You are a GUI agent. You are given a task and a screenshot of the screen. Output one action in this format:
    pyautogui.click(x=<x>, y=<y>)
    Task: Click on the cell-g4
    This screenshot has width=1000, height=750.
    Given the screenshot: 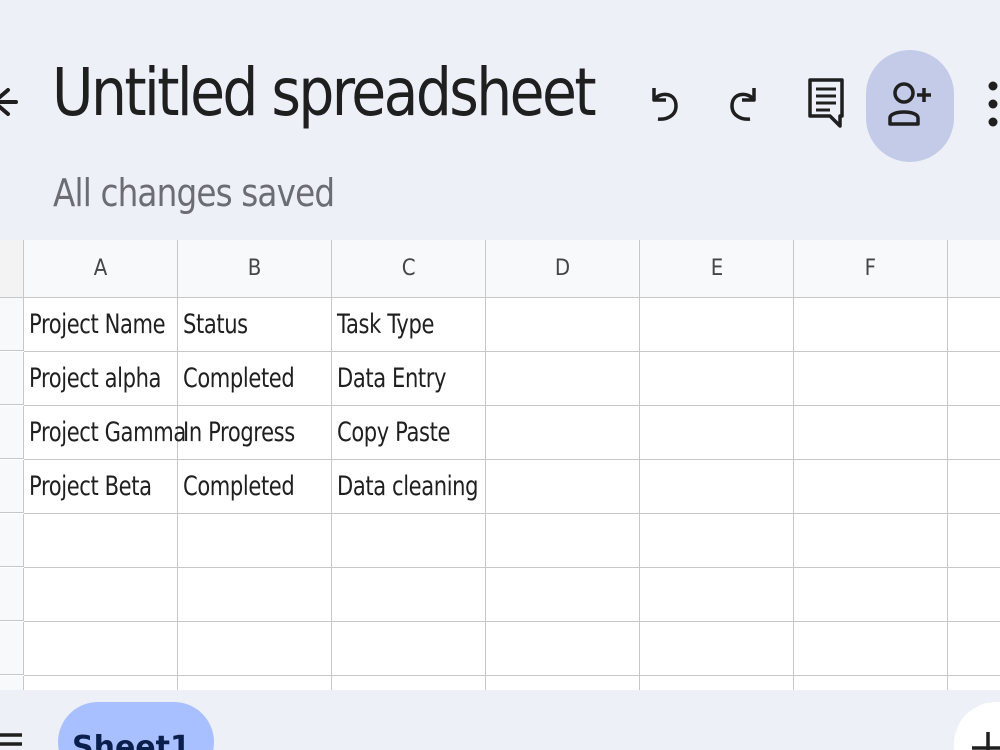 What is the action you would take?
    pyautogui.click(x=974, y=487)
    